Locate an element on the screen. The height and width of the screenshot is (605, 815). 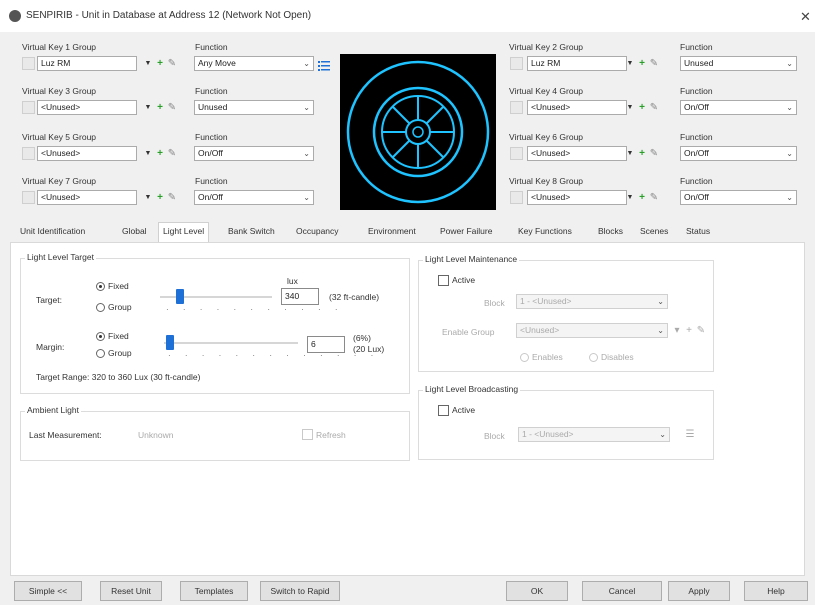
ok-button: OK is located at coordinates (537, 591).